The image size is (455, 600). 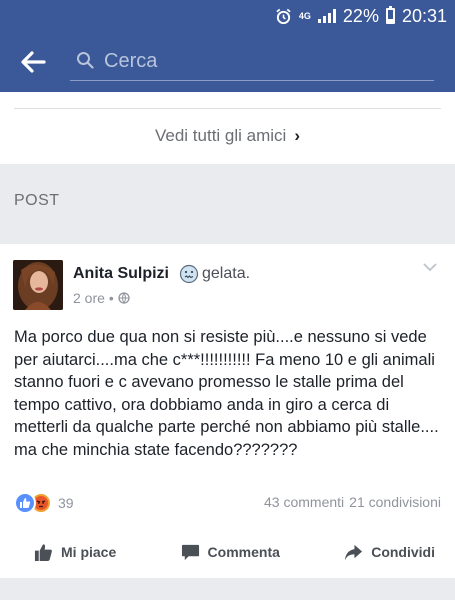 I want to click on reactions-summary: 39, so click(x=44, y=503).